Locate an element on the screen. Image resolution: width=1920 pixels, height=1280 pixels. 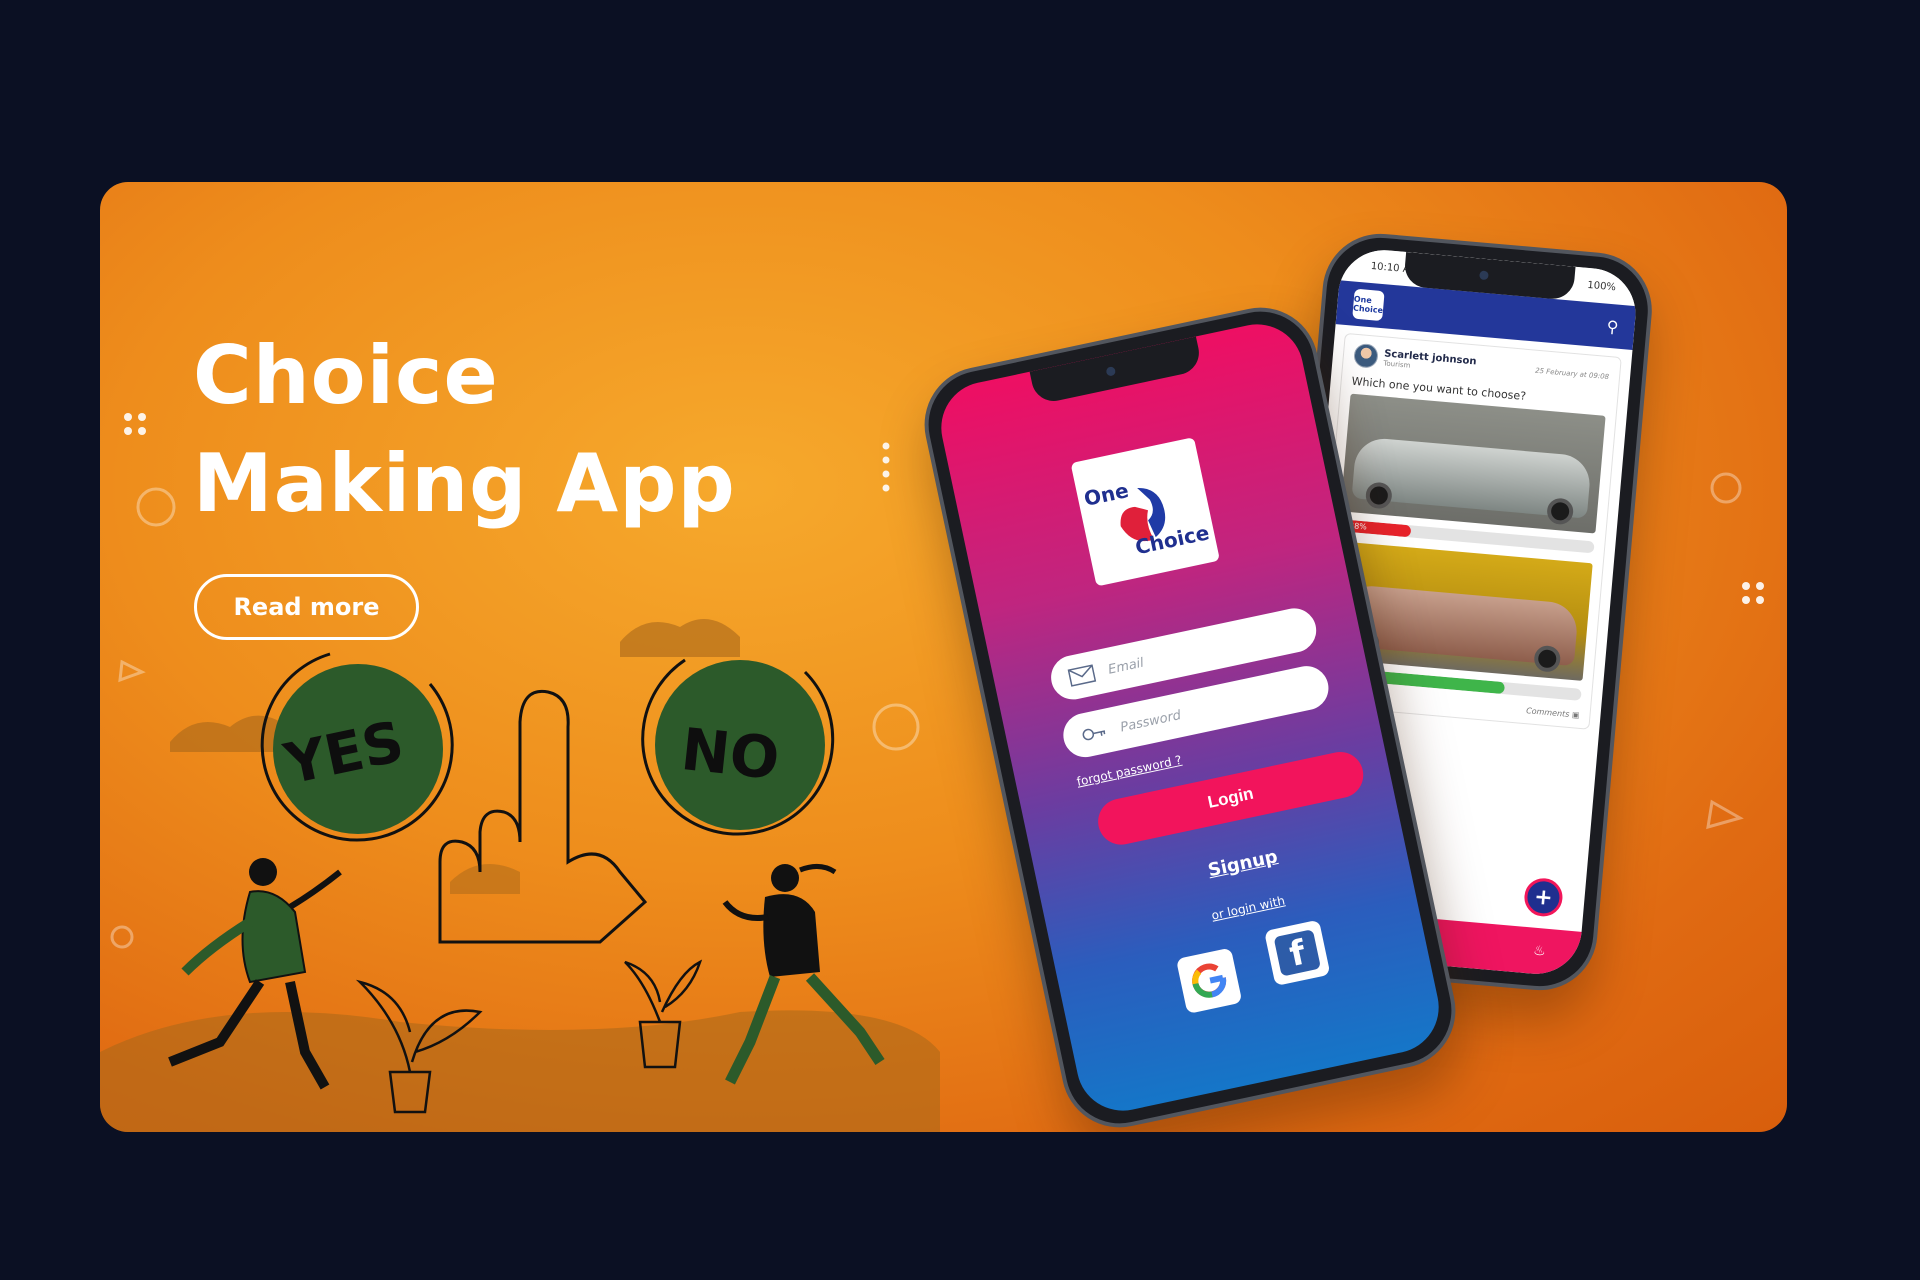
signup-link: Signup is located at coordinates (1242, 863).